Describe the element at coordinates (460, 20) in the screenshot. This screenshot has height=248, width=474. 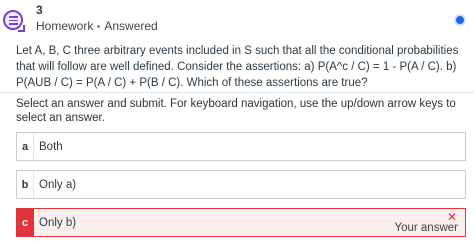
I see `info-icon` at that location.